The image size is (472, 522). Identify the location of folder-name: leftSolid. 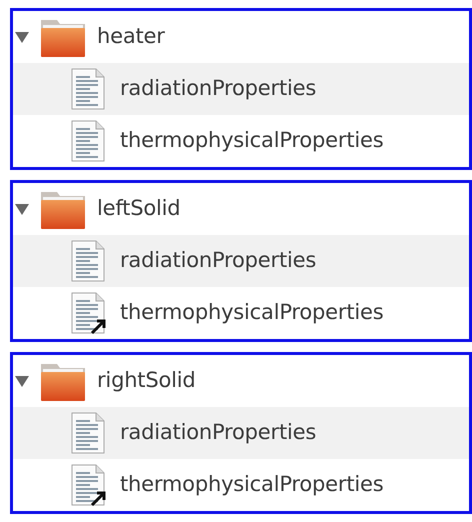
(138, 209).